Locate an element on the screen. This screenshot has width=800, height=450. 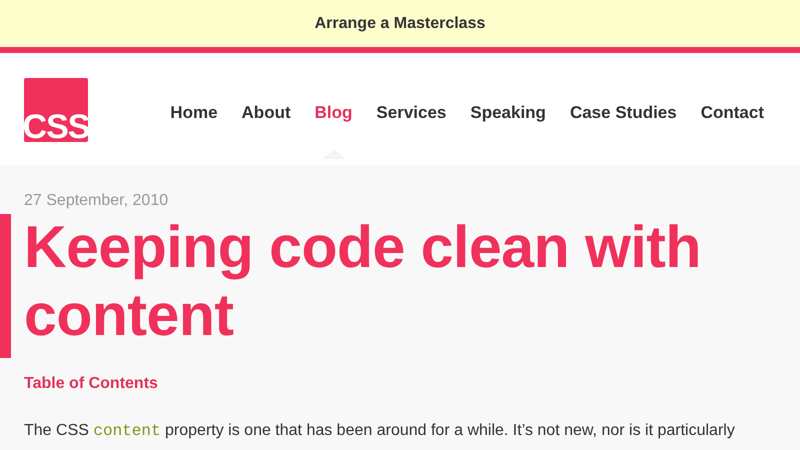
nav-link: Services is located at coordinates (411, 113).